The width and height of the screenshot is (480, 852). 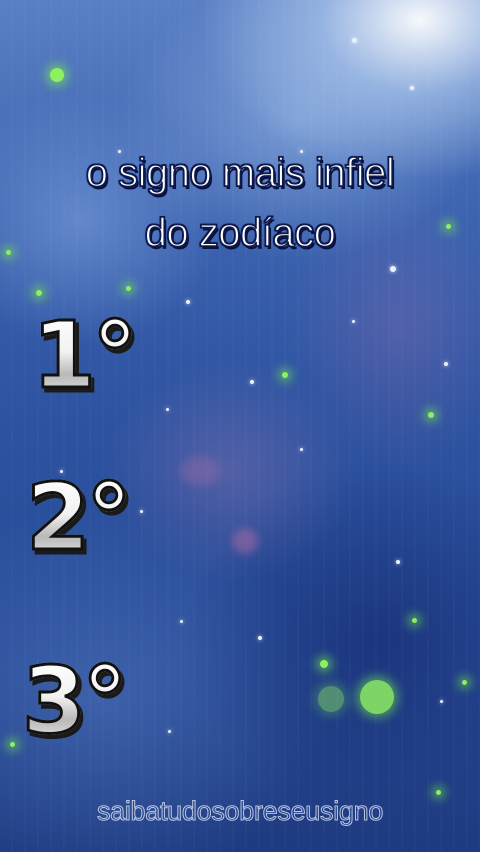 What do you see at coordinates (84, 355) in the screenshot?
I see `rank-first-label: 1°` at bounding box center [84, 355].